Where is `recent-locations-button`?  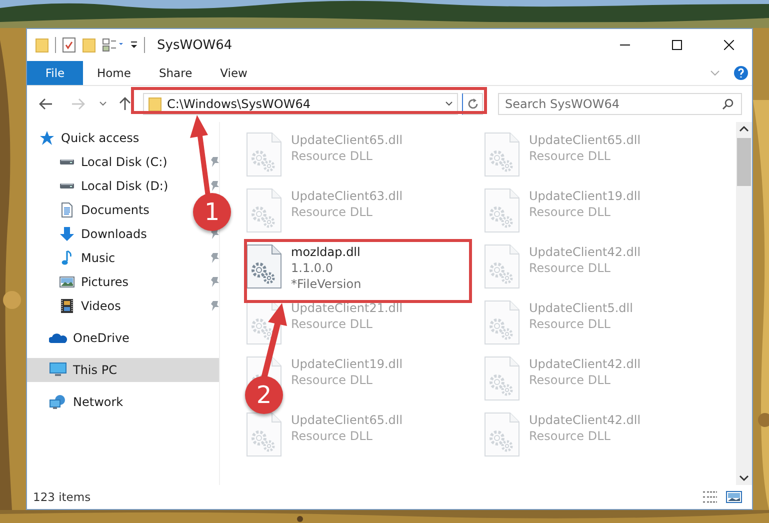 recent-locations-button is located at coordinates (103, 104).